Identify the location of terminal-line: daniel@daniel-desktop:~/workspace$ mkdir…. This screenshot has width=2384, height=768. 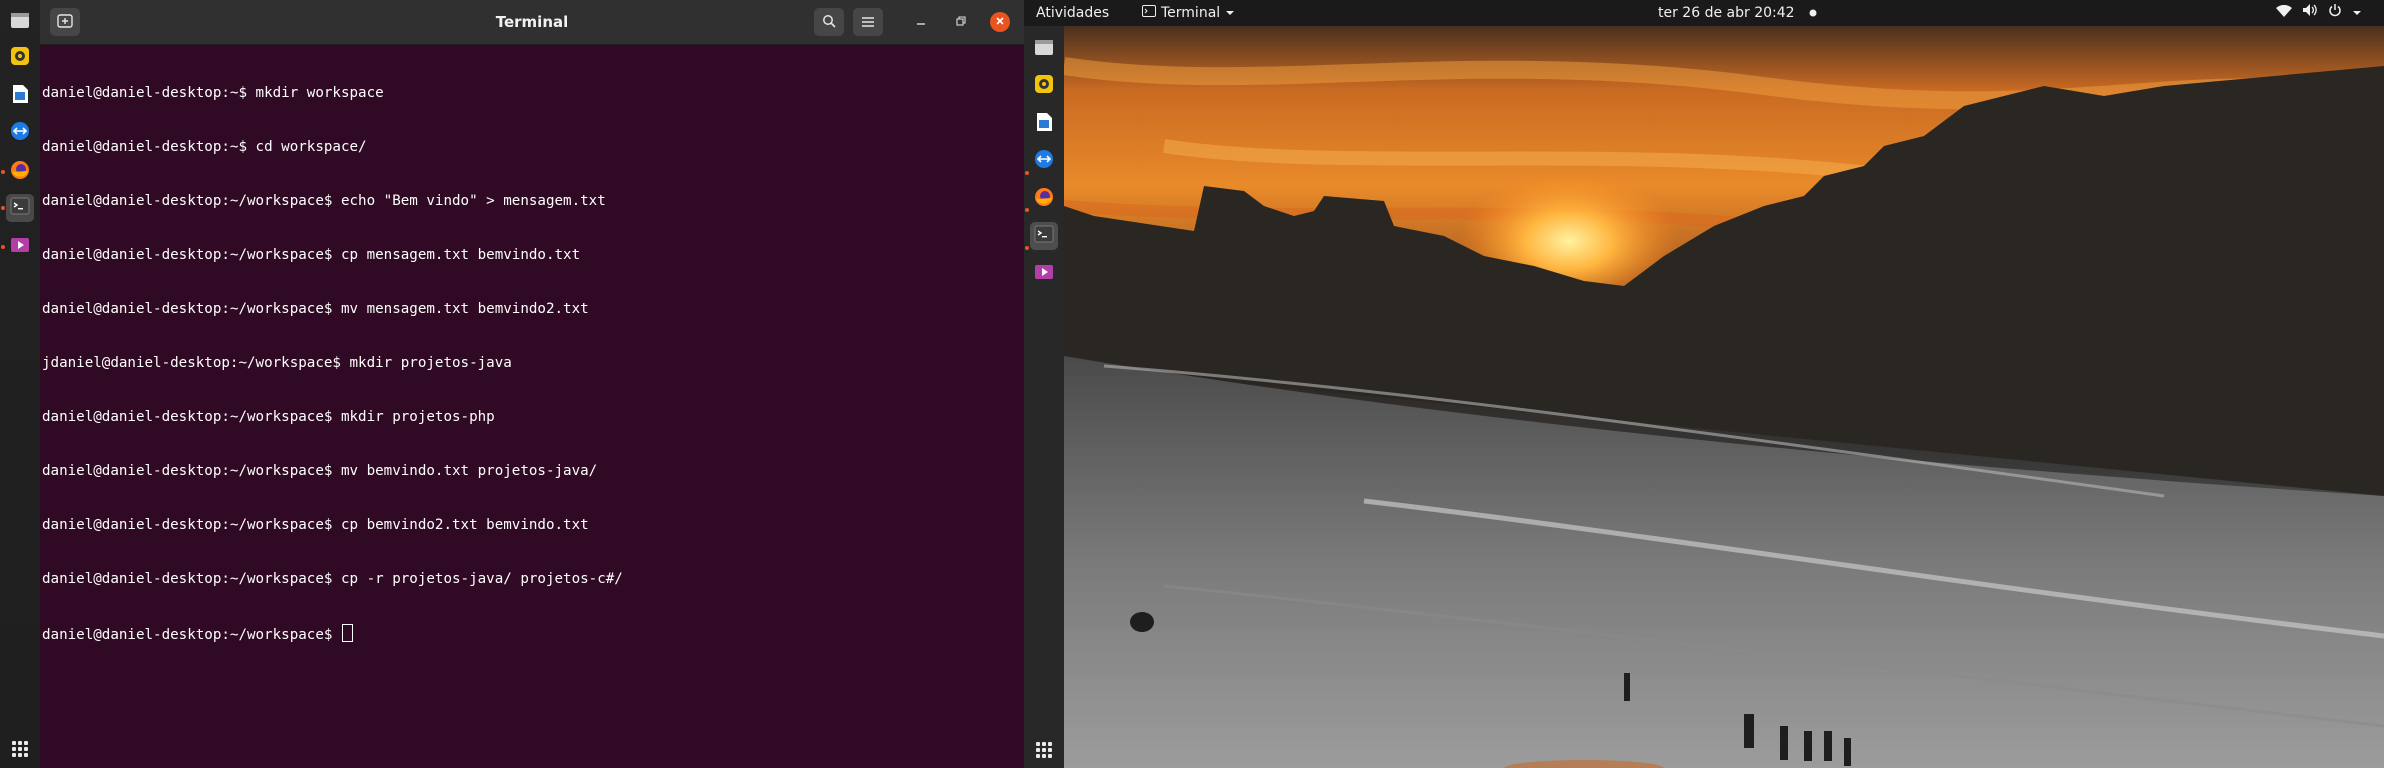
(268, 417).